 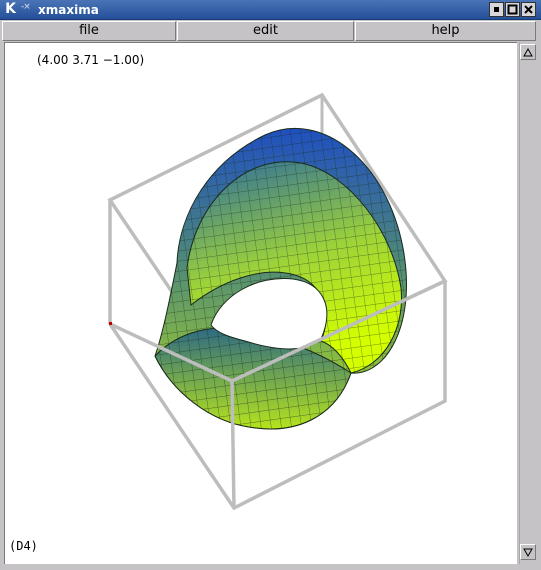 I want to click on close-icon, so click(x=528, y=9).